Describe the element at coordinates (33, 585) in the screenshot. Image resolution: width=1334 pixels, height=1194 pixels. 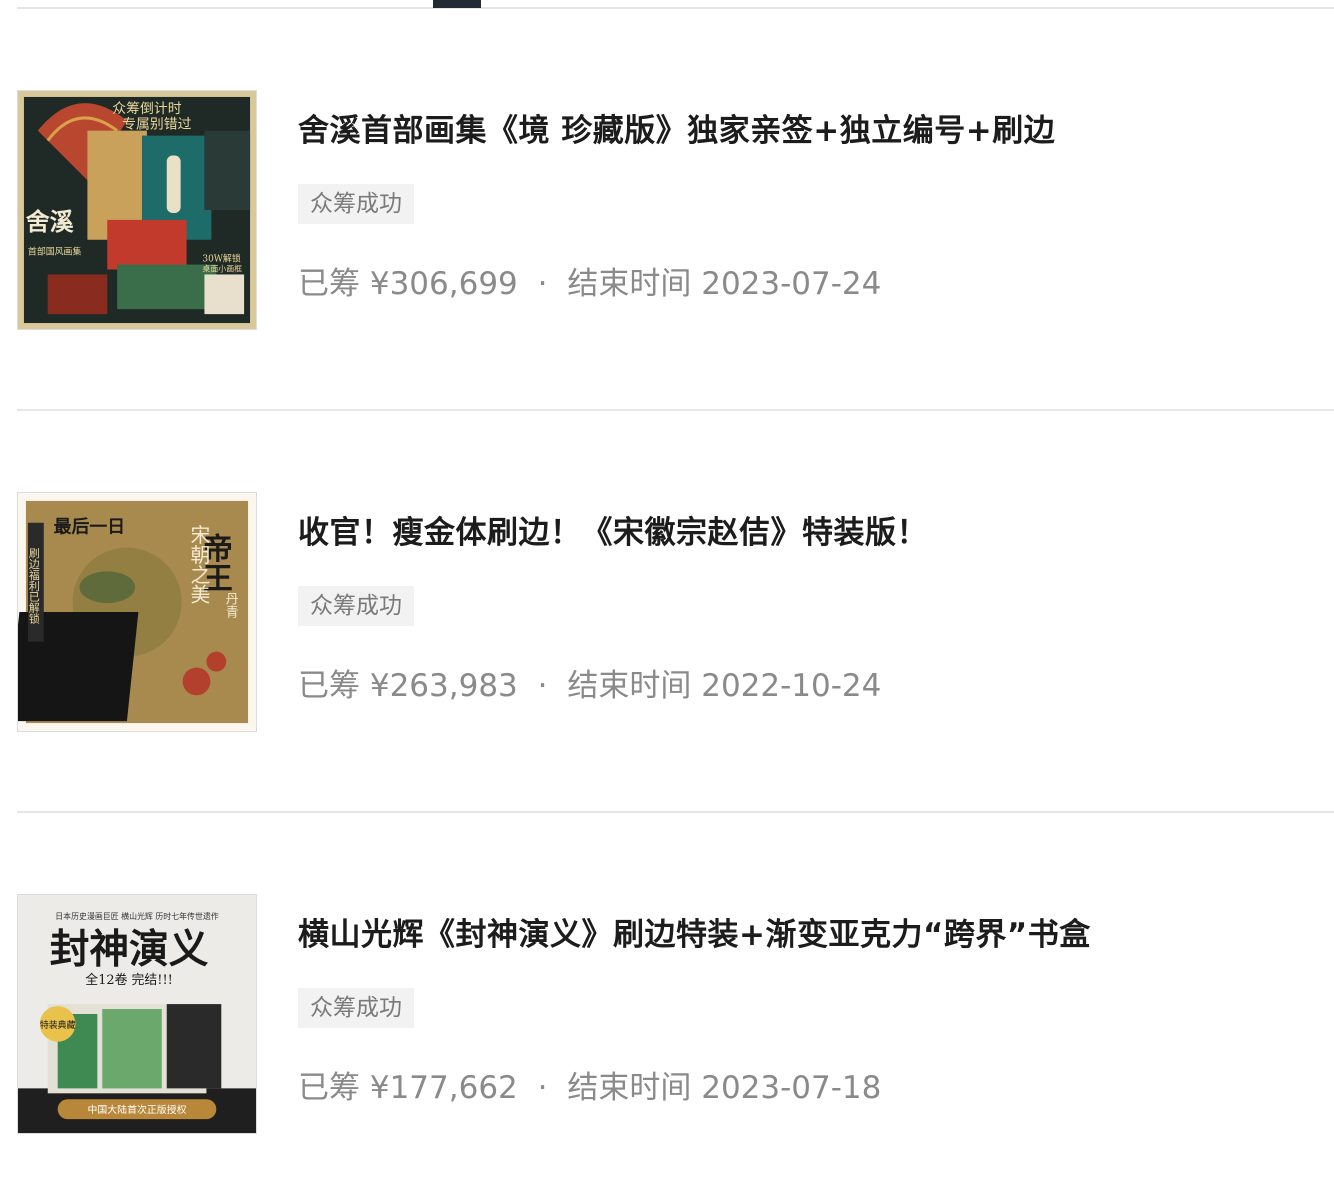
I see `cover-side-left: 刷边福利已解锁` at that location.